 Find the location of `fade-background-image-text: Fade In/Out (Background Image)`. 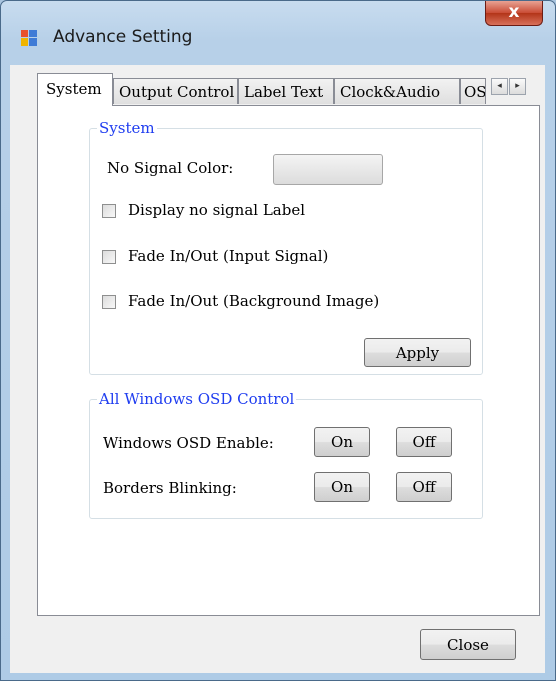

fade-background-image-text: Fade In/Out (Background Image) is located at coordinates (254, 301).